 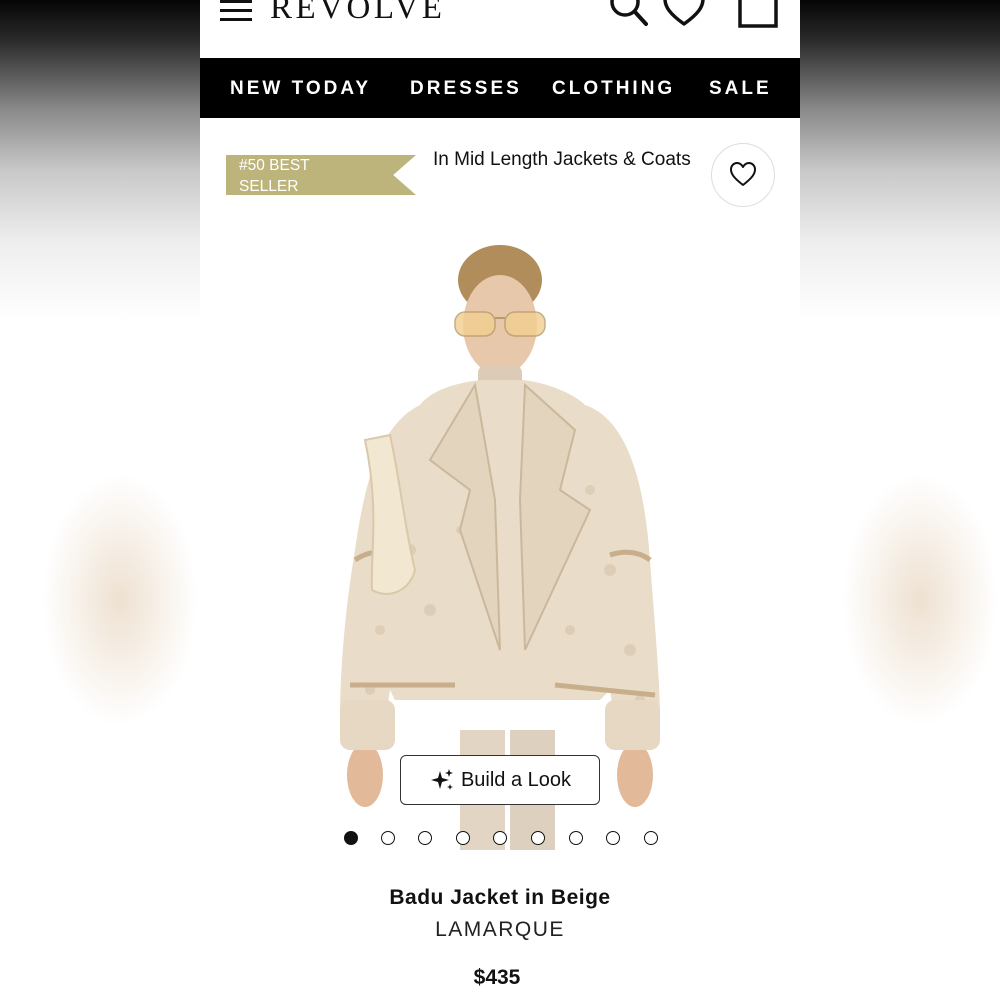 What do you see at coordinates (365, 775) in the screenshot?
I see `left-hand` at bounding box center [365, 775].